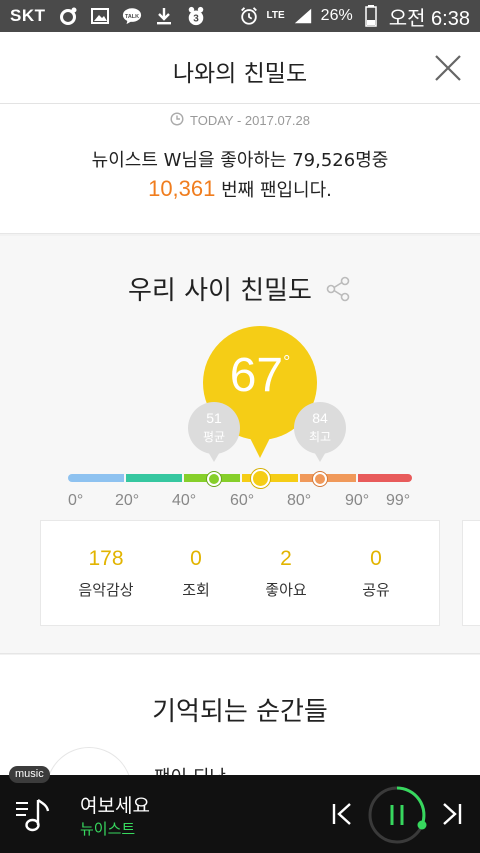 Image resolution: width=480 pixels, height=853 pixels. What do you see at coordinates (182, 188) in the screenshot?
I see `fan-rank-number: 10,361` at bounding box center [182, 188].